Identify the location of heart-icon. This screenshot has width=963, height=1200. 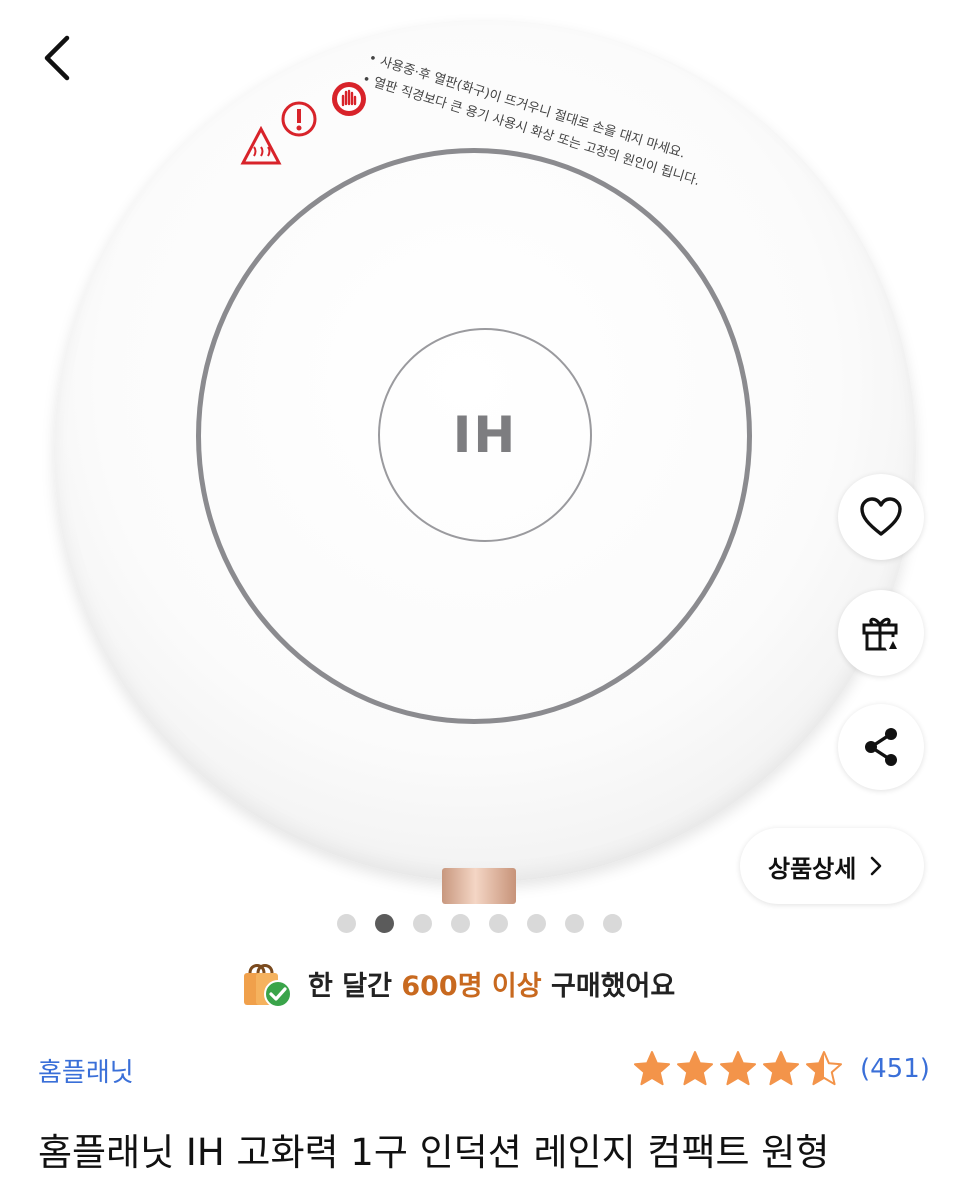
(881, 516).